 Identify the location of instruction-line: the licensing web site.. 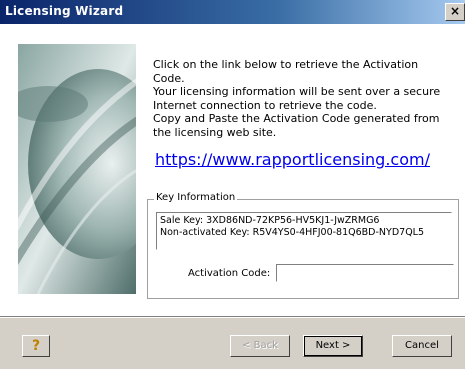
(215, 132).